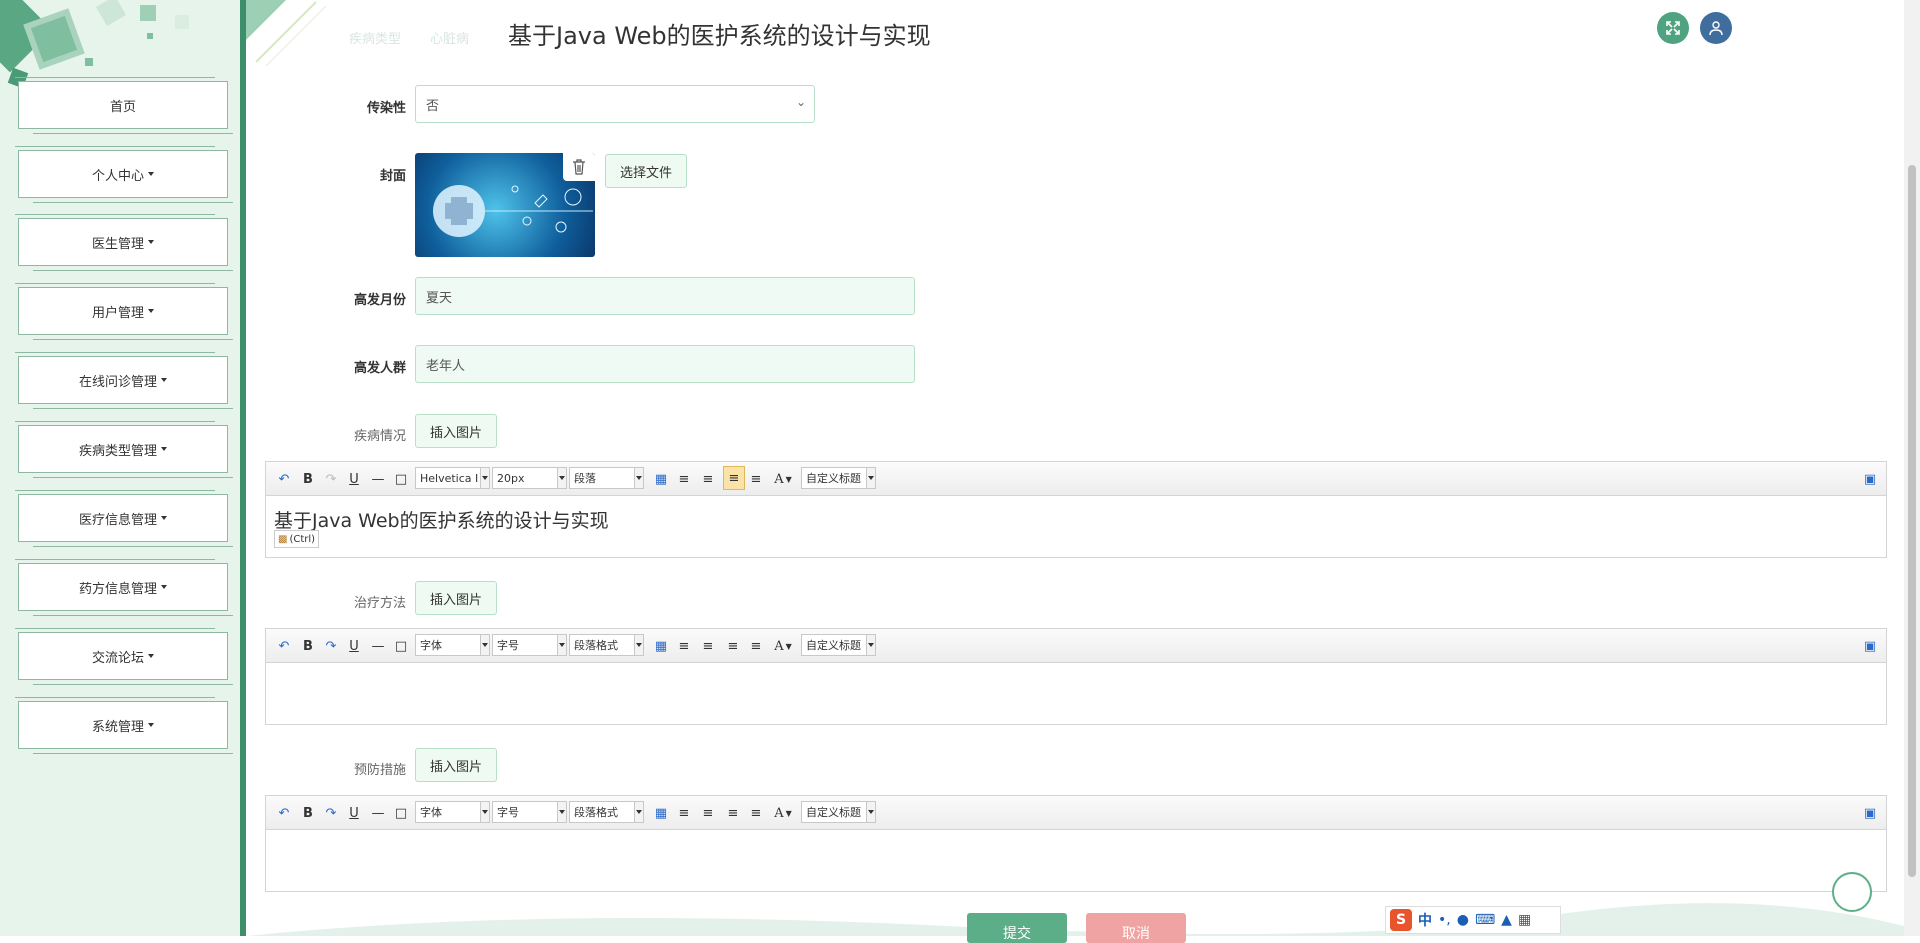 The height and width of the screenshot is (943, 1920). What do you see at coordinates (124, 725) in the screenshot?
I see `sidebar-item-system-management: 系统管理` at bounding box center [124, 725].